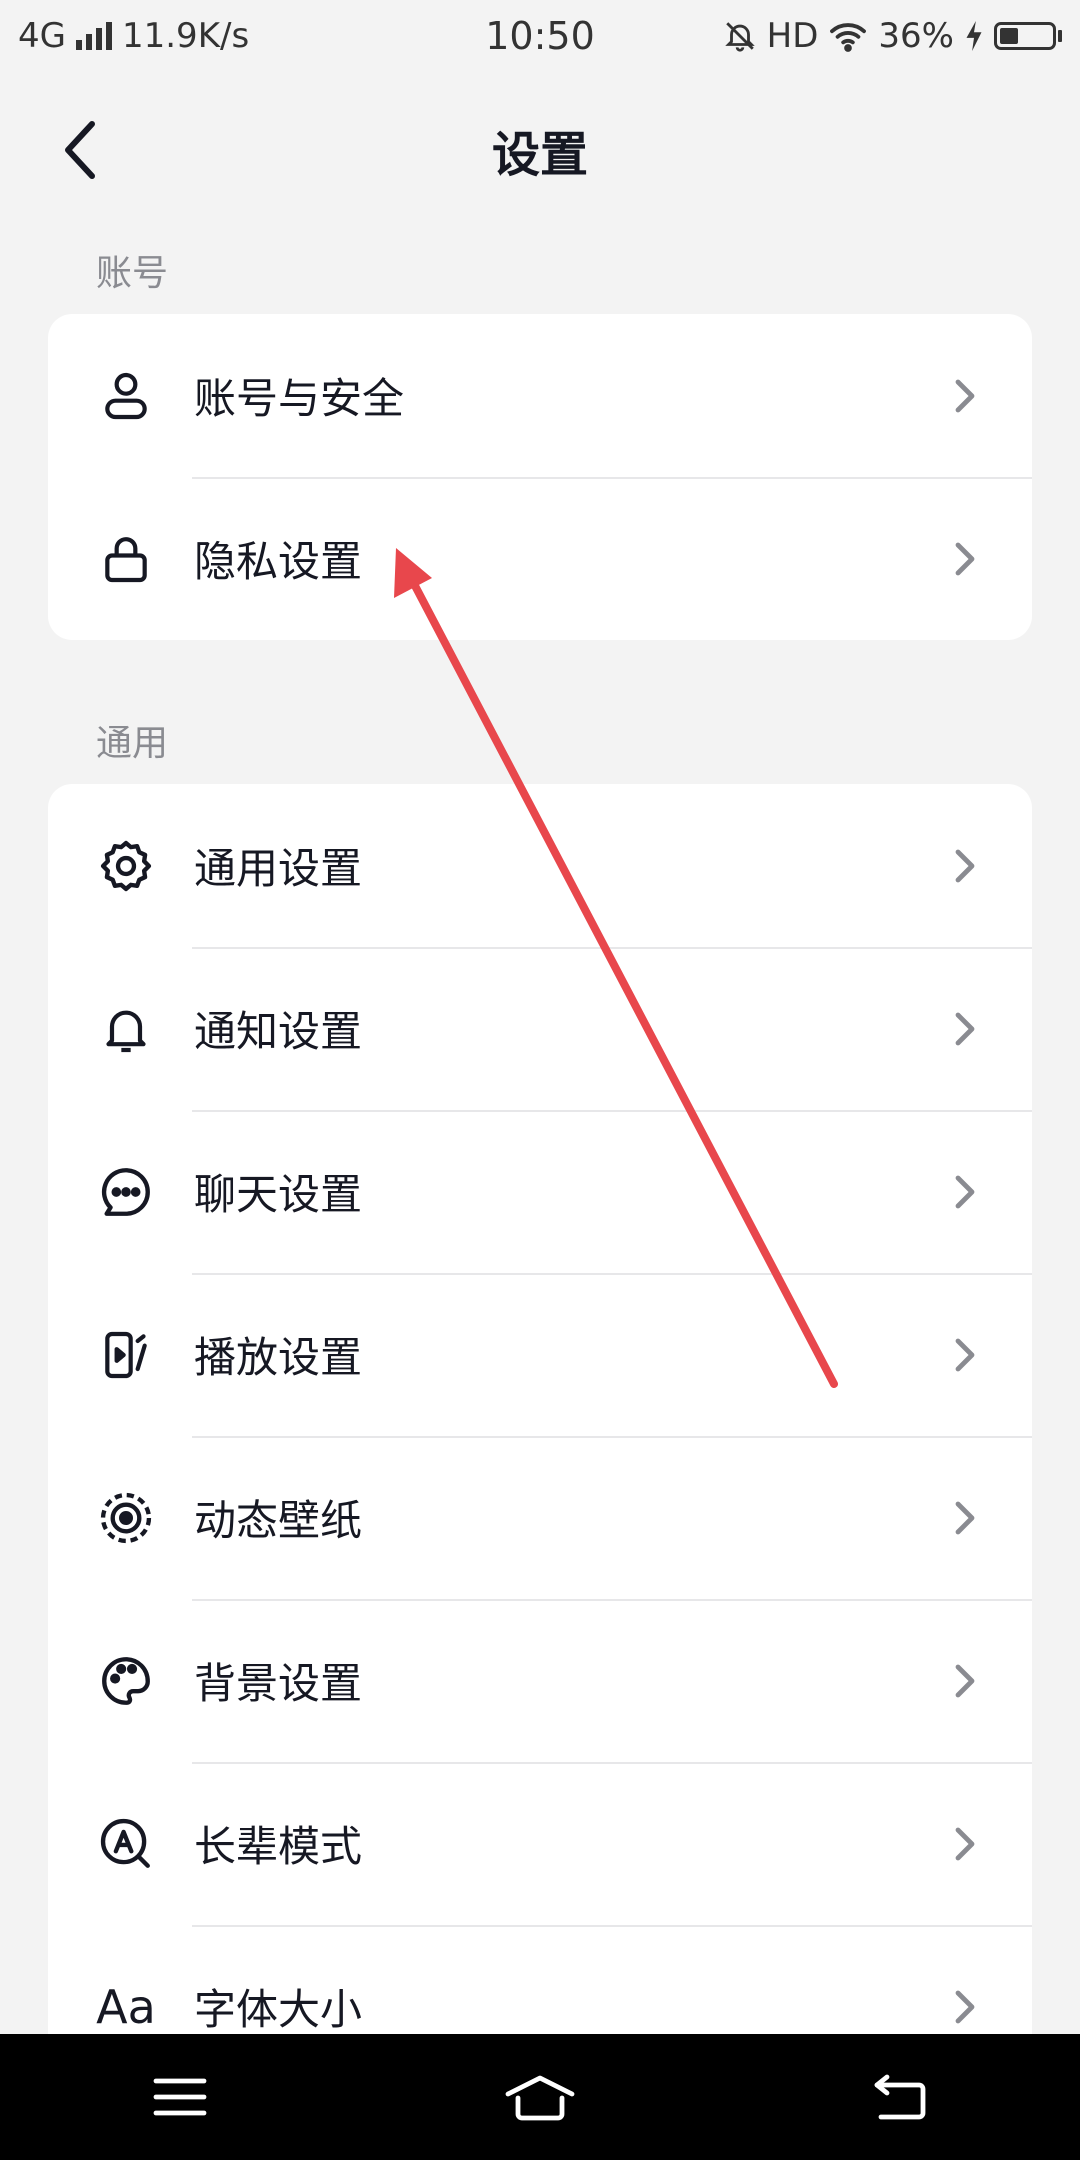 This screenshot has width=1080, height=2160. I want to click on settings-item-notifications: 通知设置, so click(540, 1028).